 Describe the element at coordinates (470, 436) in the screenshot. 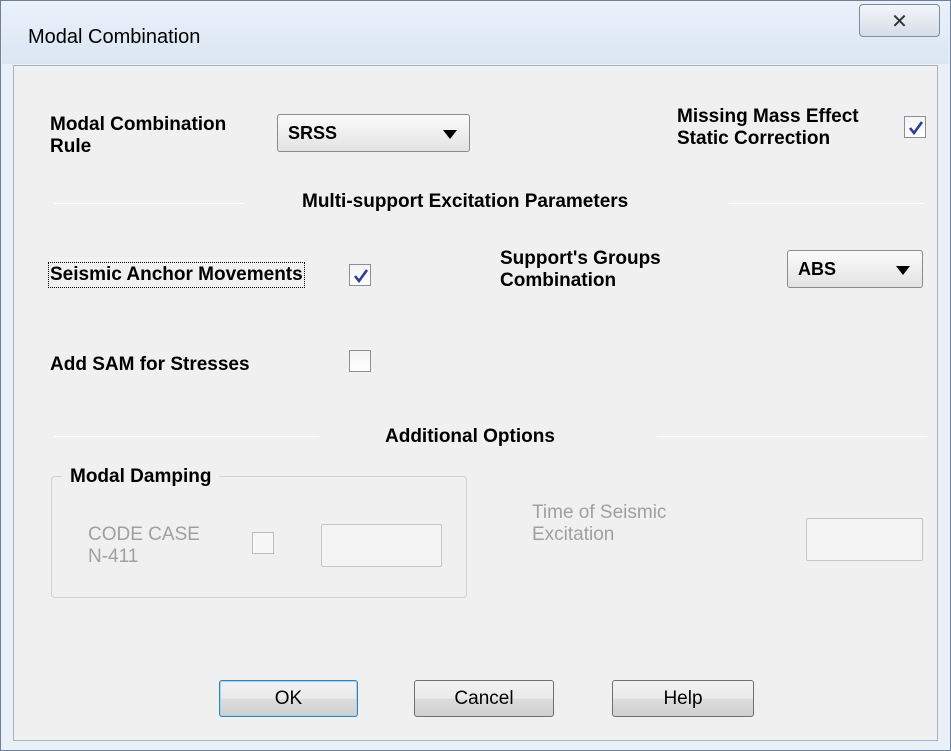

I see `additional-options-section-title: Additional Options` at that location.